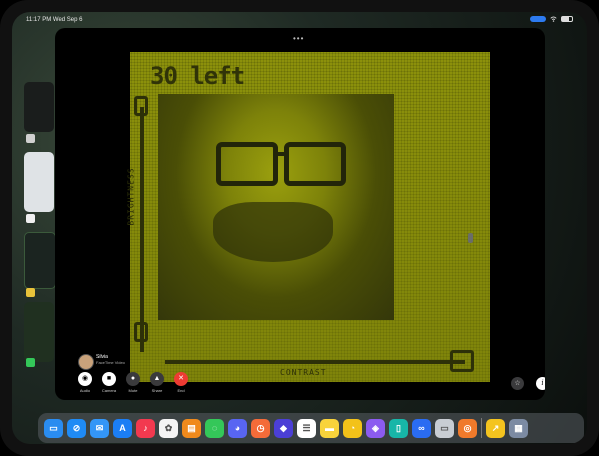 Image resolution: width=599 pixels, height=456 pixels. Describe the element at coordinates (86, 362) in the screenshot. I see `avatar` at that location.